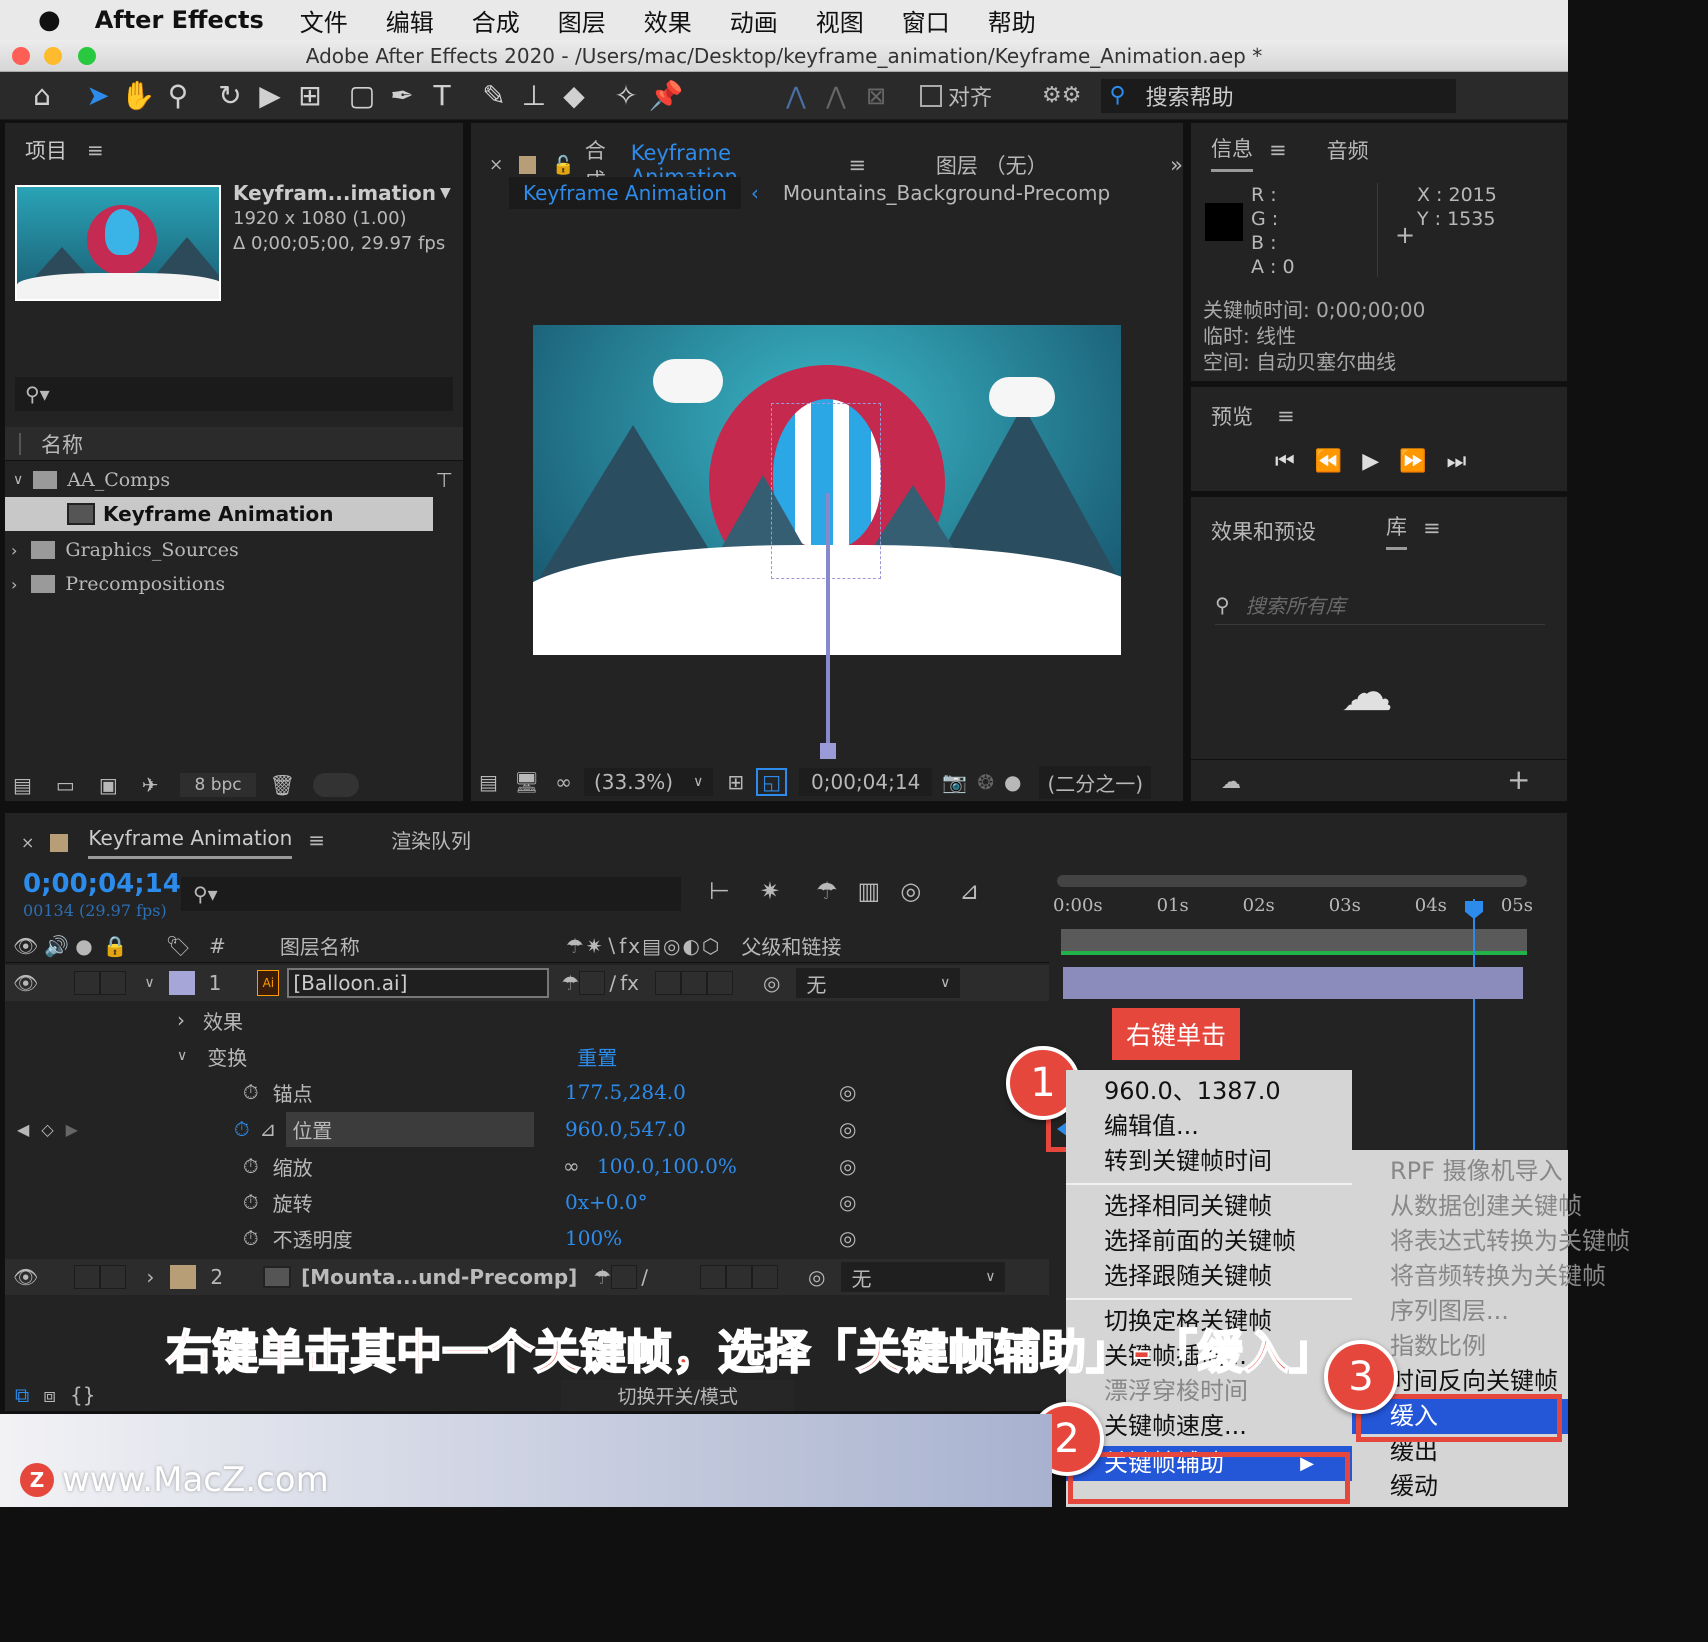 This screenshot has width=1708, height=1642. I want to click on bpc-button: 8 bpc, so click(218, 785).